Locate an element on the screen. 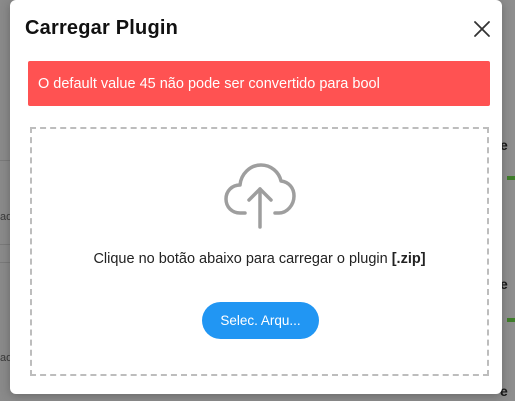  file-extension-label: [.zip] is located at coordinates (408, 259).